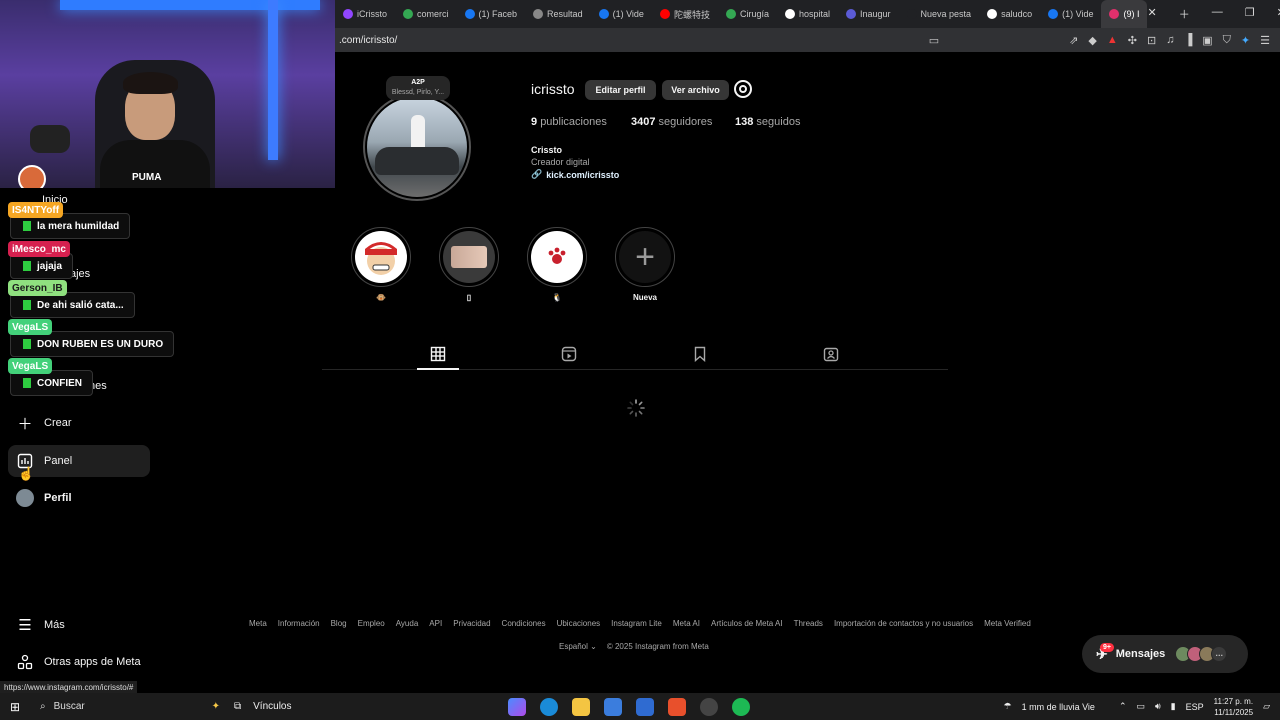  What do you see at coordinates (1195, 707) in the screenshot?
I see `language-indicator: ESP` at bounding box center [1195, 707].